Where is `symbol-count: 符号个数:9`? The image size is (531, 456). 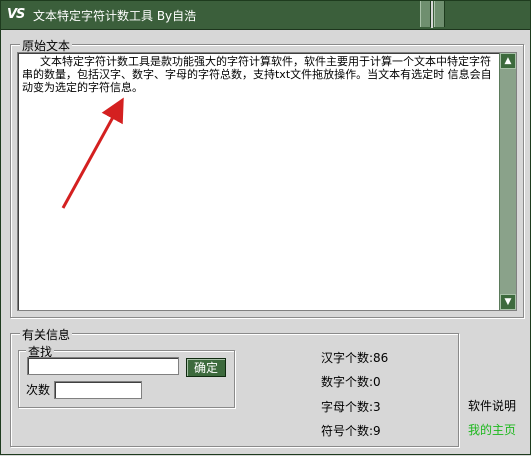
symbol-count: 符号个数:9 is located at coordinates (351, 431).